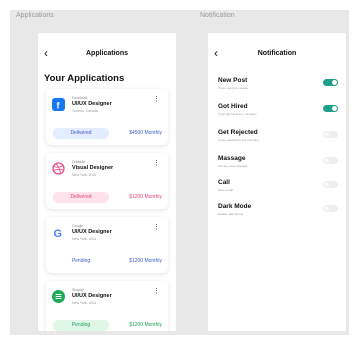  Describe the element at coordinates (233, 106) in the screenshot. I see `setting-title: Got Hired` at that location.